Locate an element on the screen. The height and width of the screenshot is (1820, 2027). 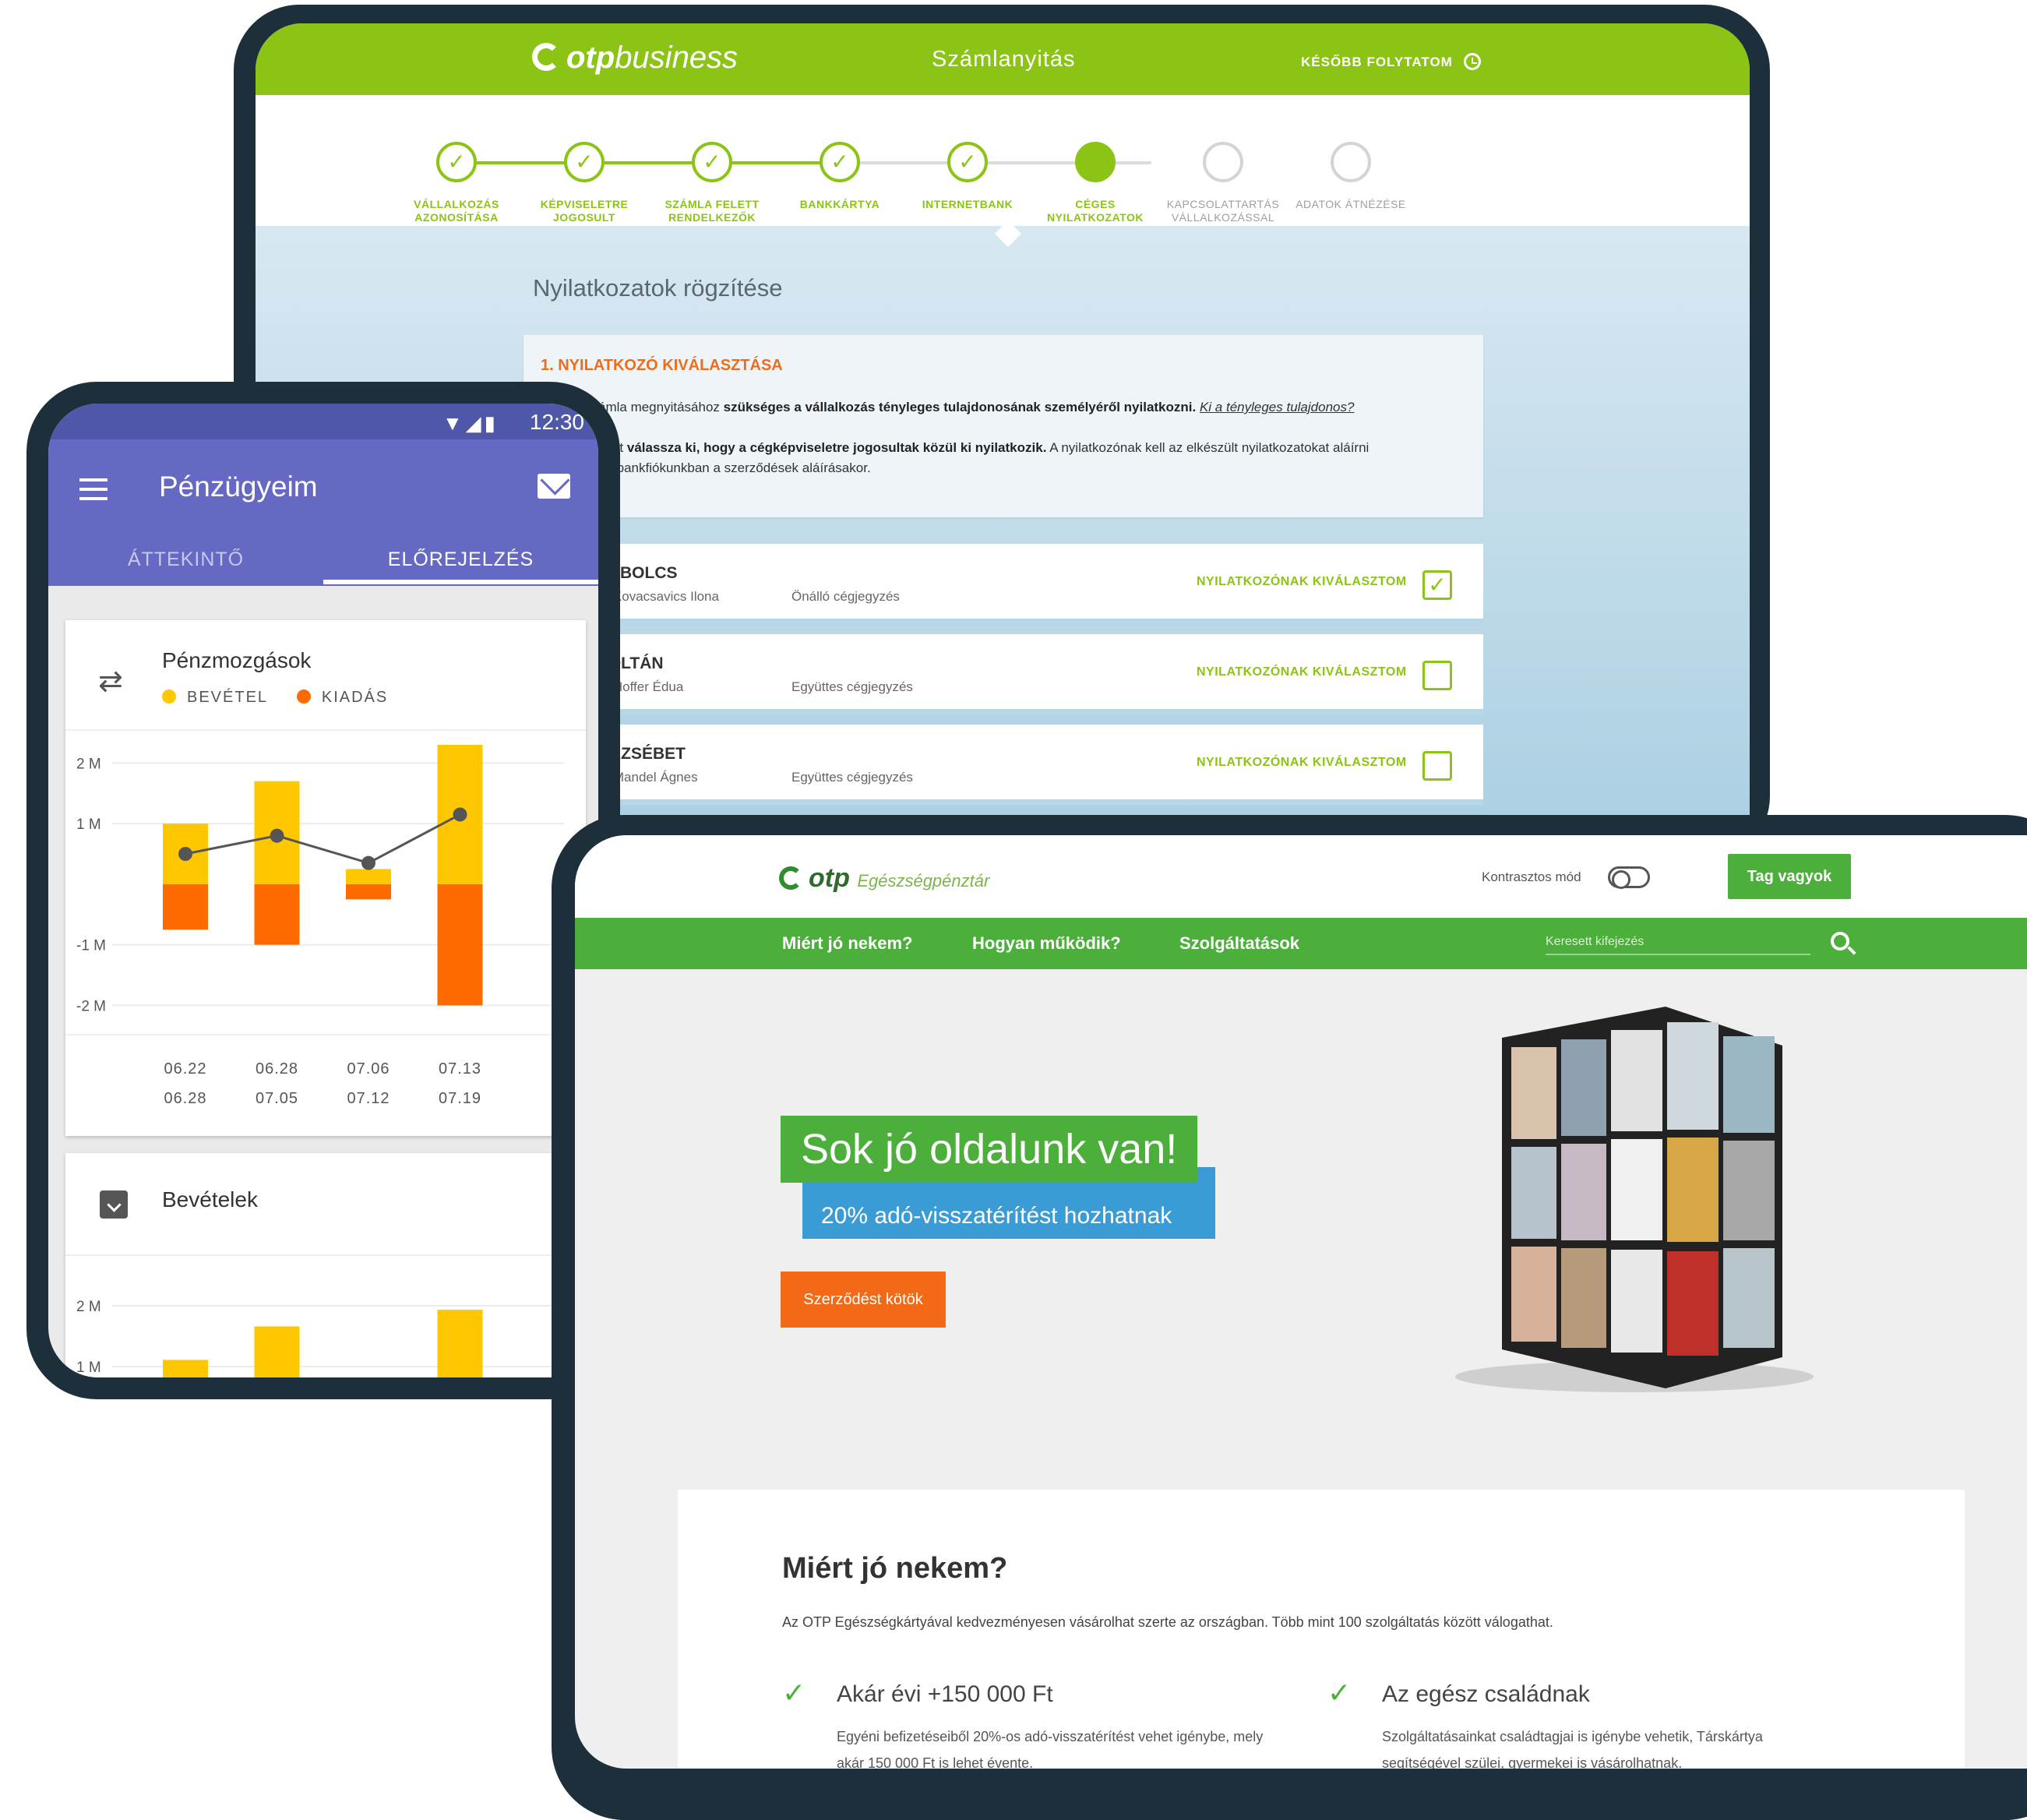
clock-icon is located at coordinates (1472, 61).